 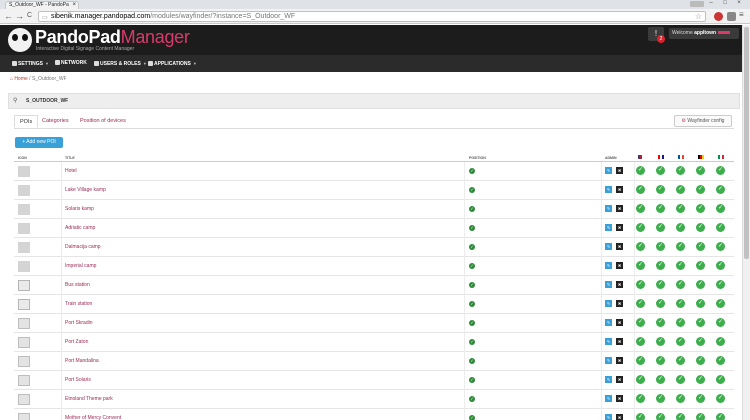 What do you see at coordinates (741, 14) in the screenshot?
I see `browser-menu-icon: ≡` at bounding box center [741, 14].